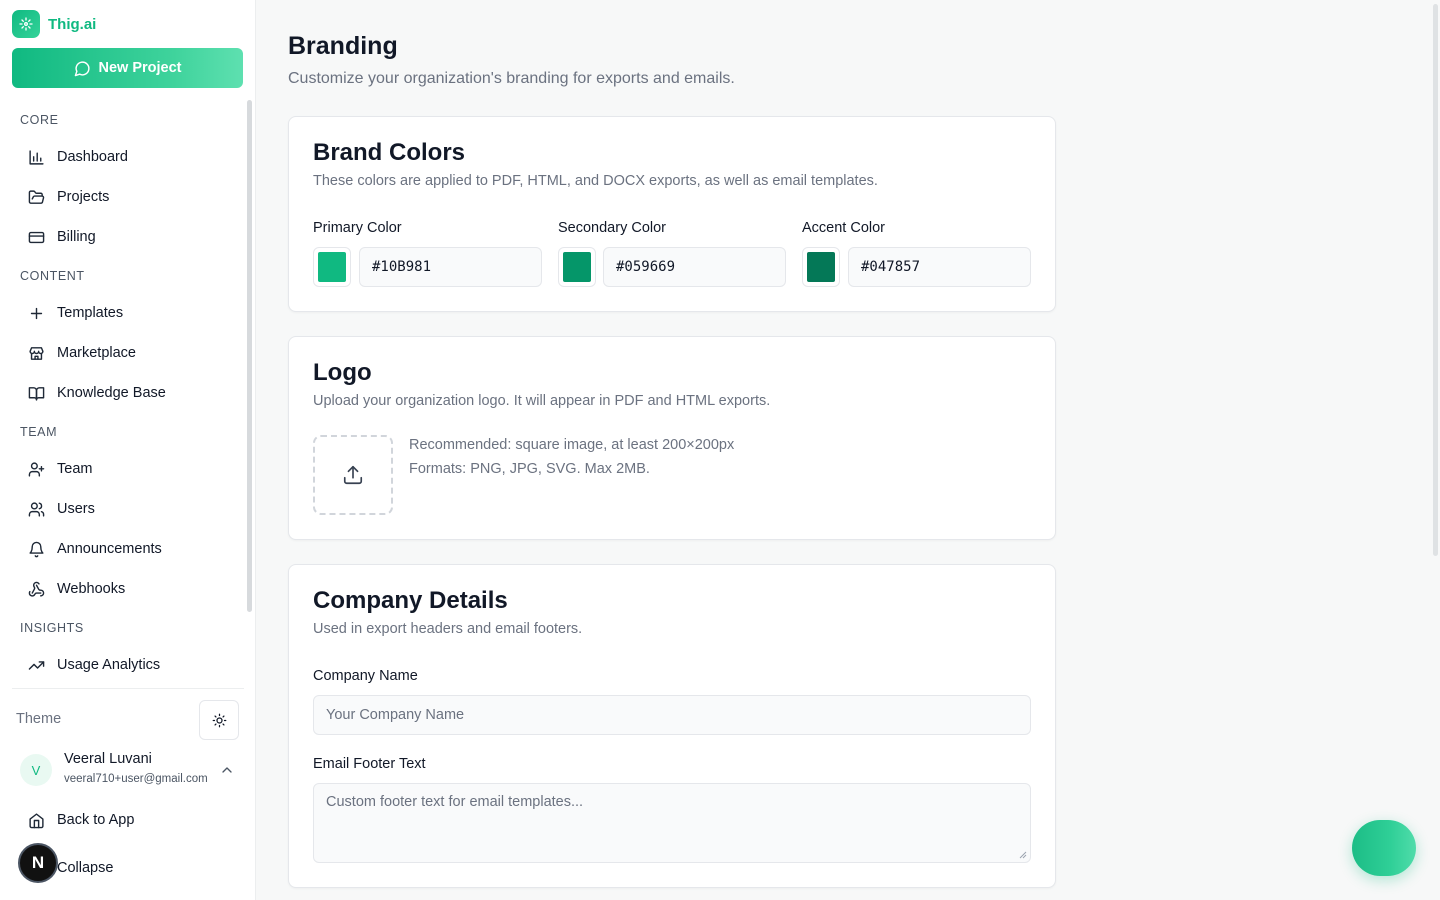 The width and height of the screenshot is (1440, 900). I want to click on sidebar-item-usage-analytics: Usage Analytics, so click(126, 665).